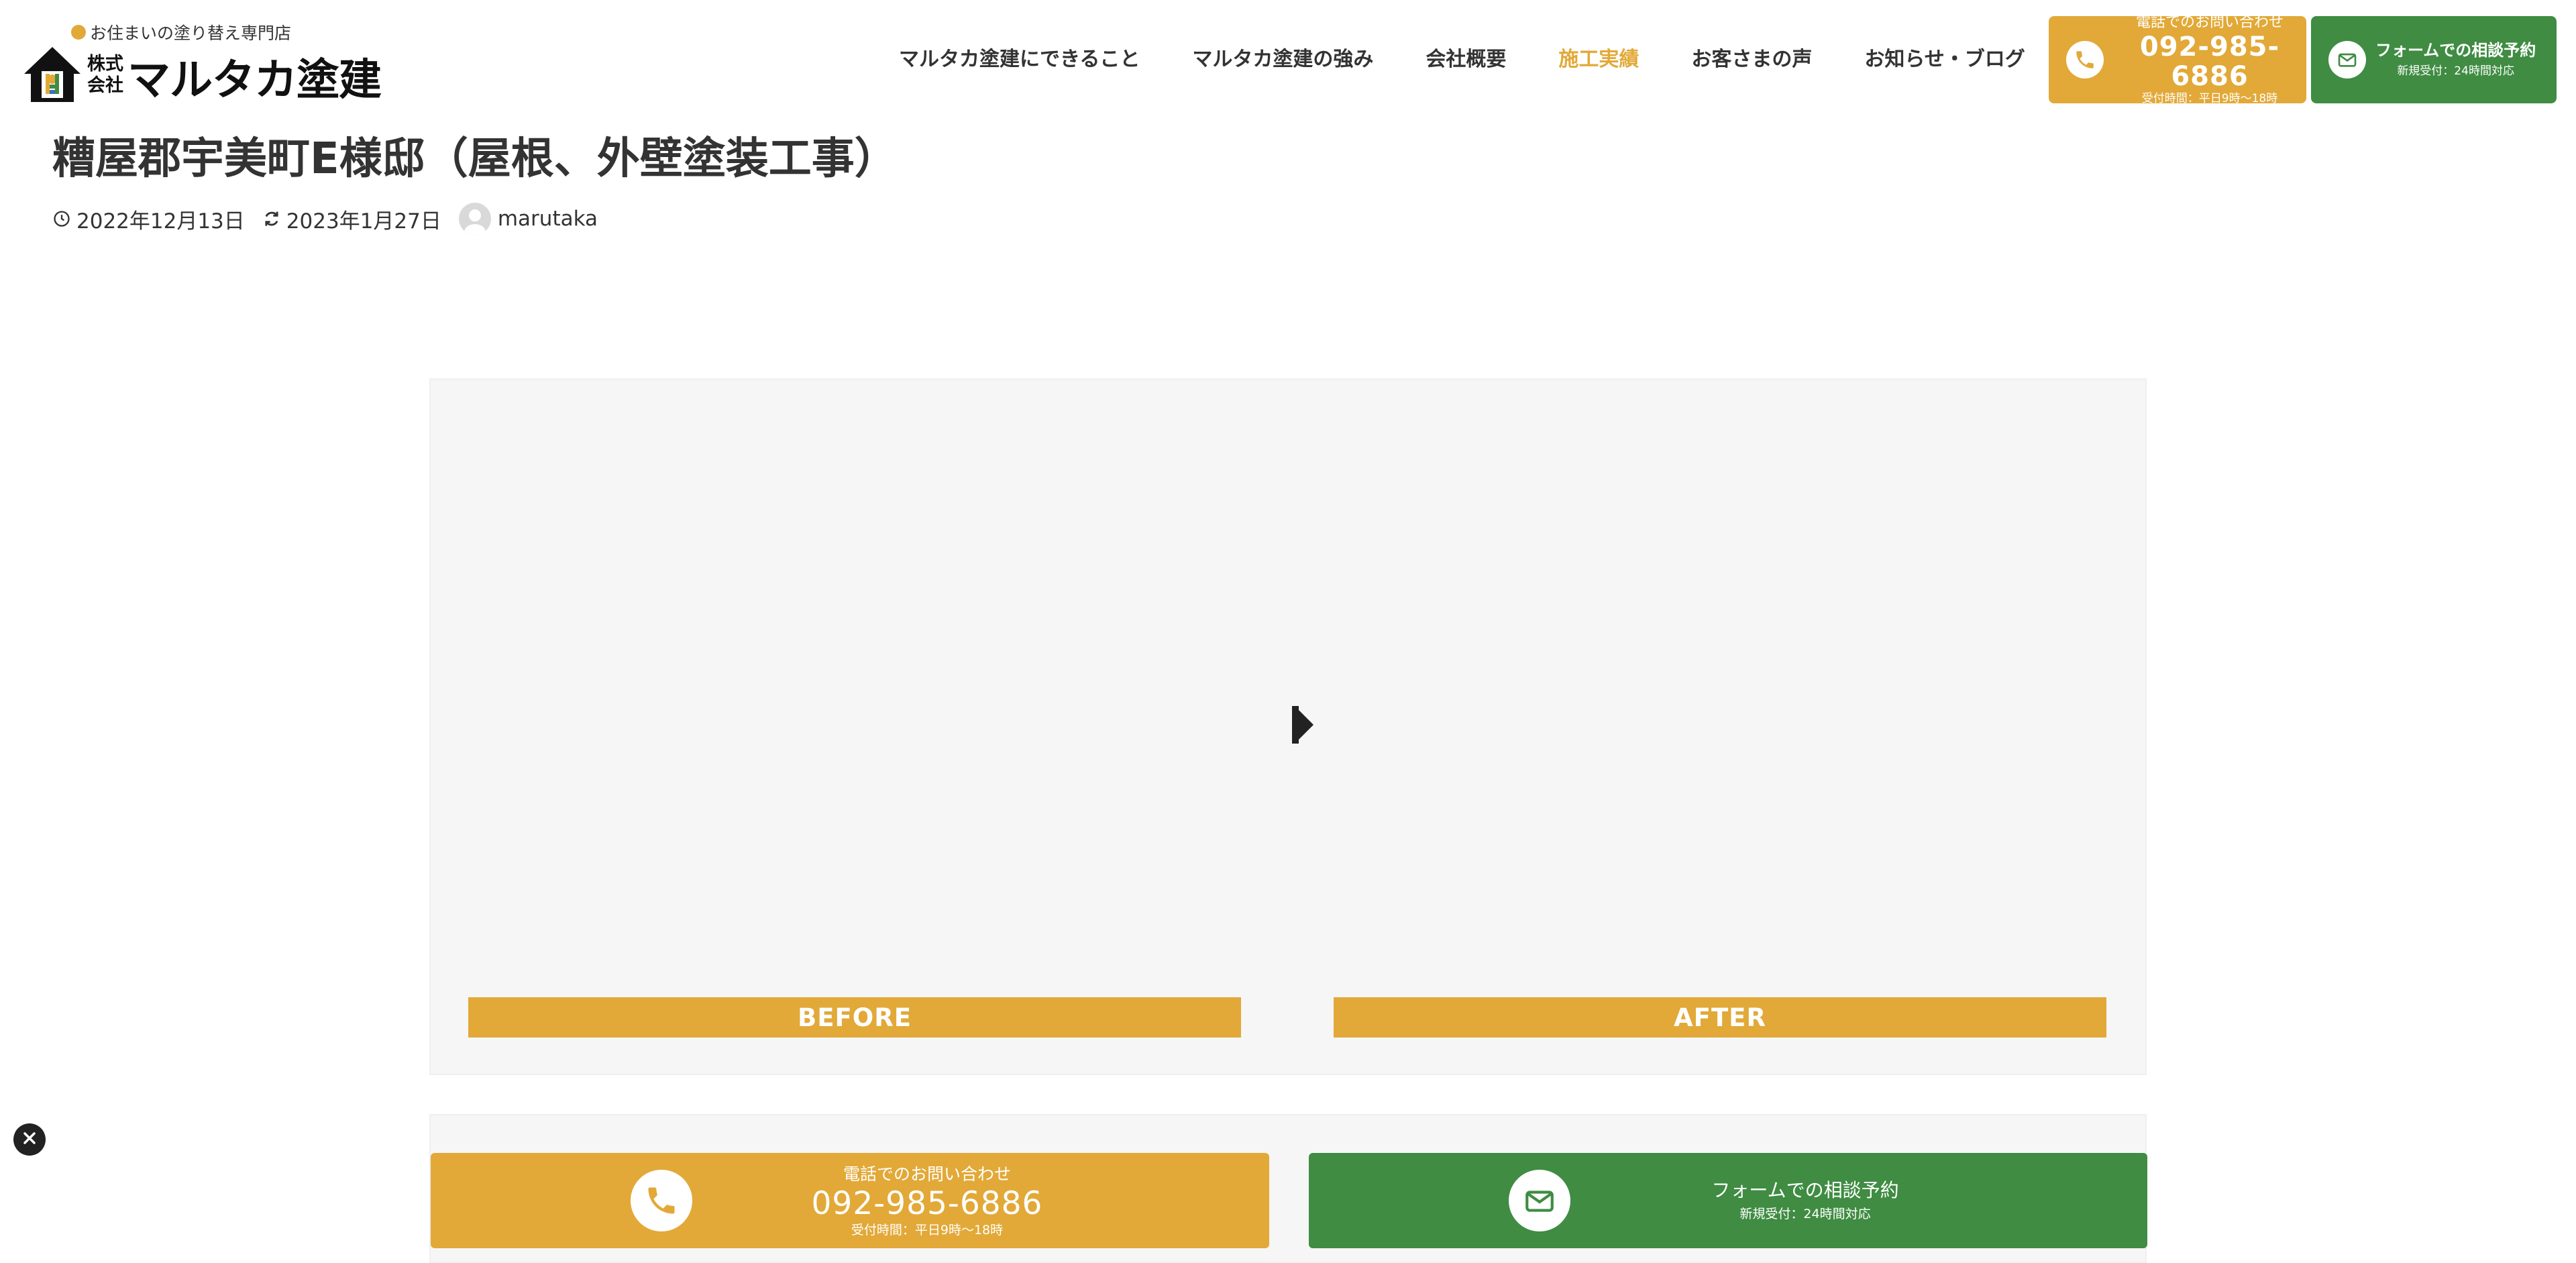  I want to click on play-arrow-icon, so click(1302, 726).